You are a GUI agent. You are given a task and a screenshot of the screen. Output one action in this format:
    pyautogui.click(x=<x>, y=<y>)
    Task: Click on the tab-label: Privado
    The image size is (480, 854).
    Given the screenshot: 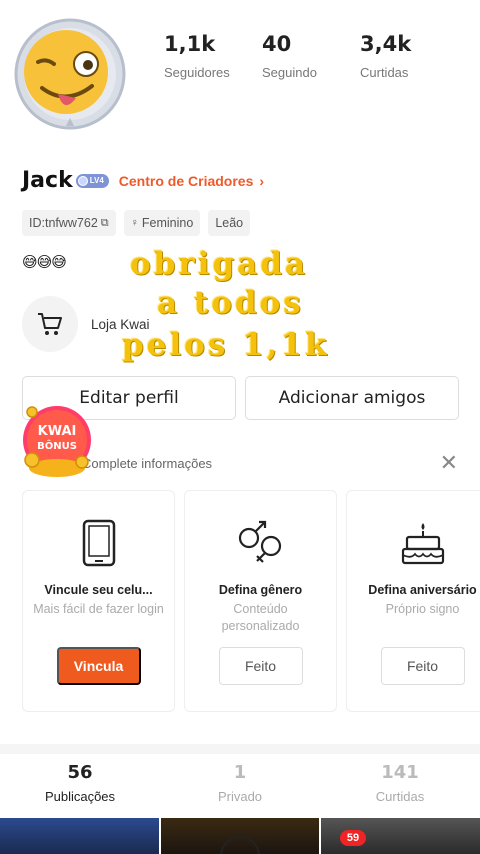 What is the action you would take?
    pyautogui.click(x=240, y=796)
    